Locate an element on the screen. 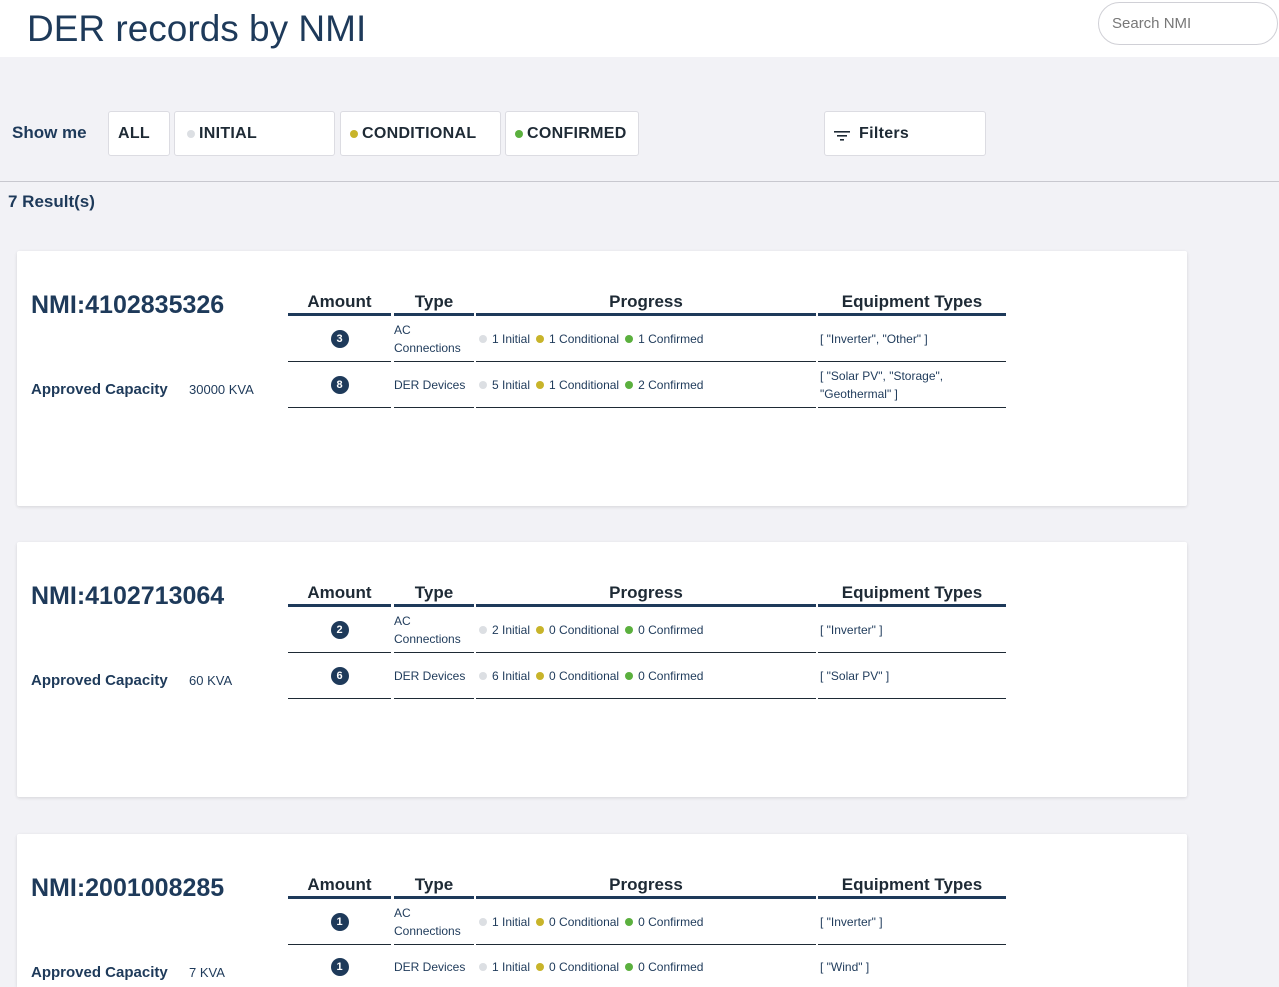  filter-initial-label: INITIAL is located at coordinates (228, 133).